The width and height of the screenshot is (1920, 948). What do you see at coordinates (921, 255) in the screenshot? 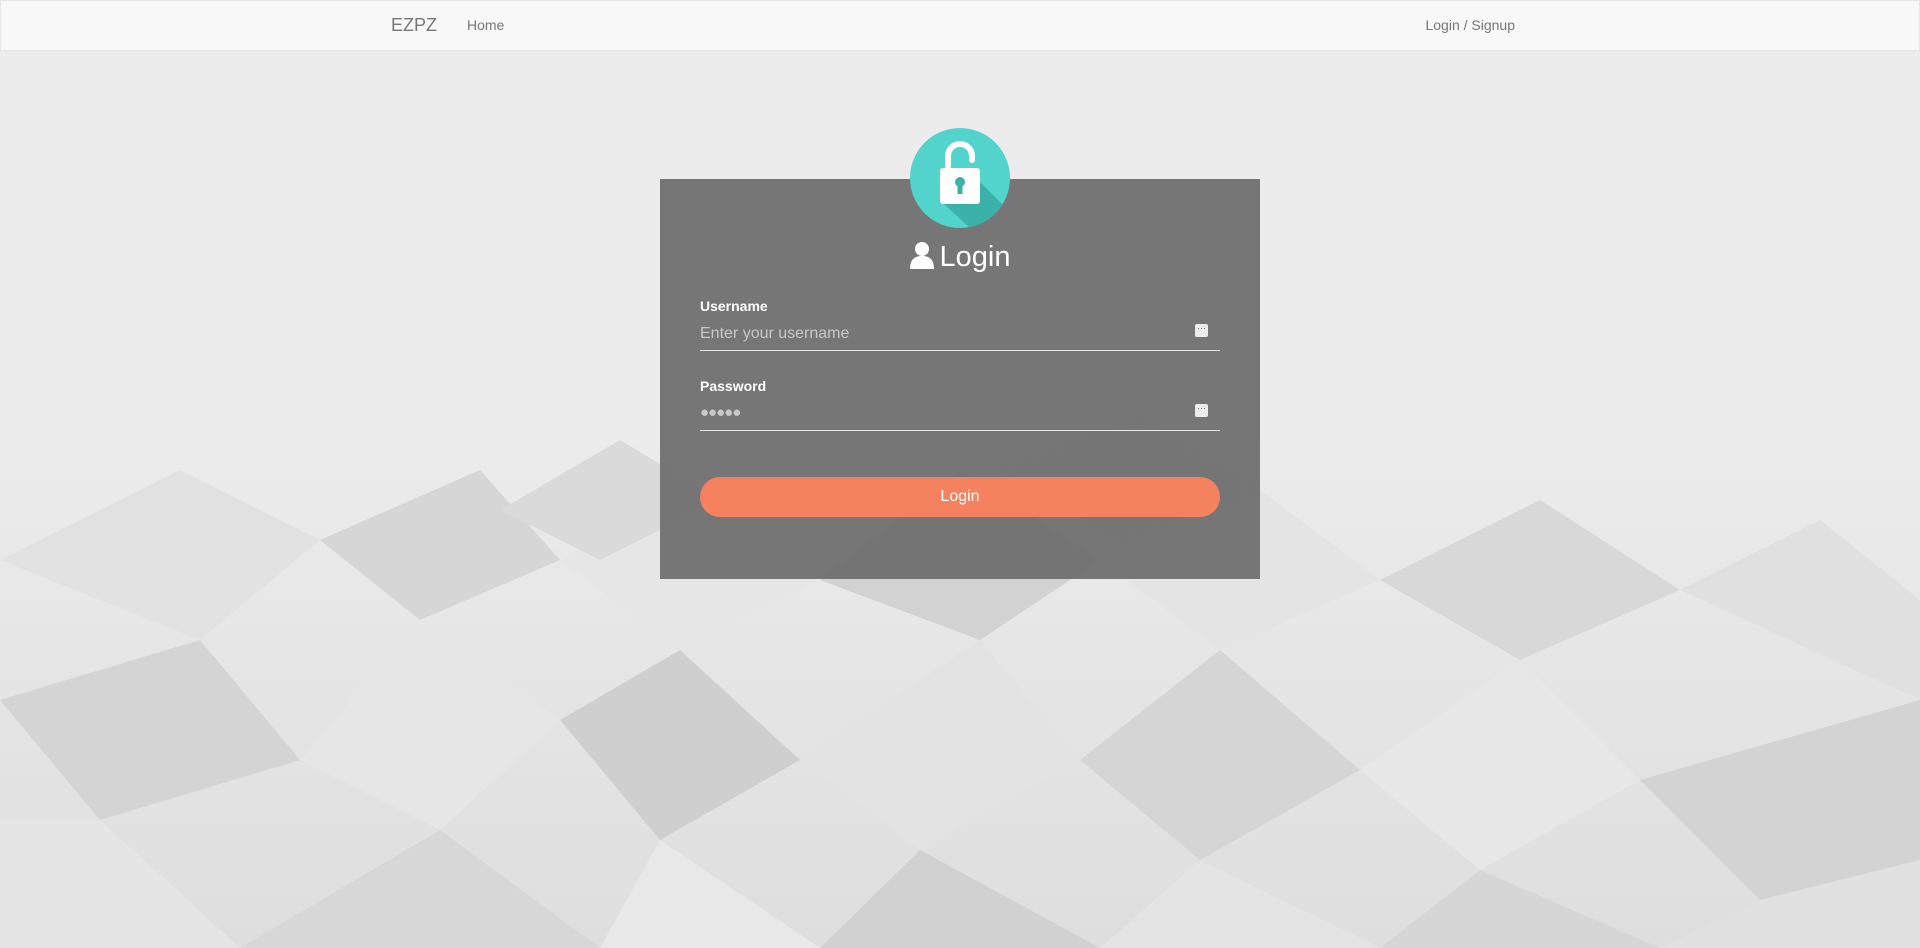
I see `user-icon` at bounding box center [921, 255].